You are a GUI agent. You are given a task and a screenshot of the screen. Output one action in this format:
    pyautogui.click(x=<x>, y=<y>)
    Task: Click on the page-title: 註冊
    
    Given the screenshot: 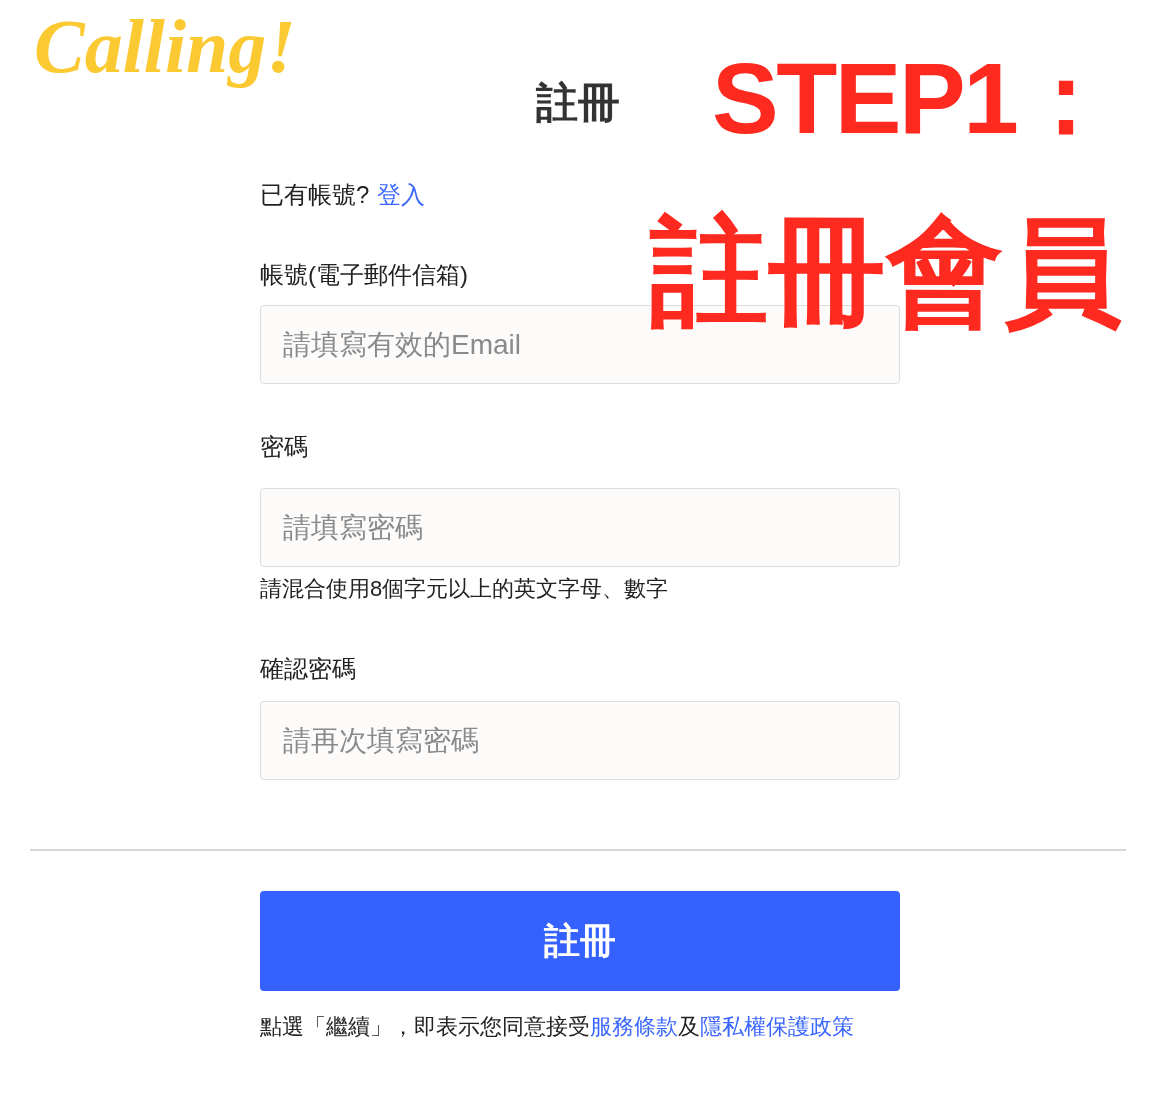 What is the action you would take?
    pyautogui.click(x=578, y=103)
    